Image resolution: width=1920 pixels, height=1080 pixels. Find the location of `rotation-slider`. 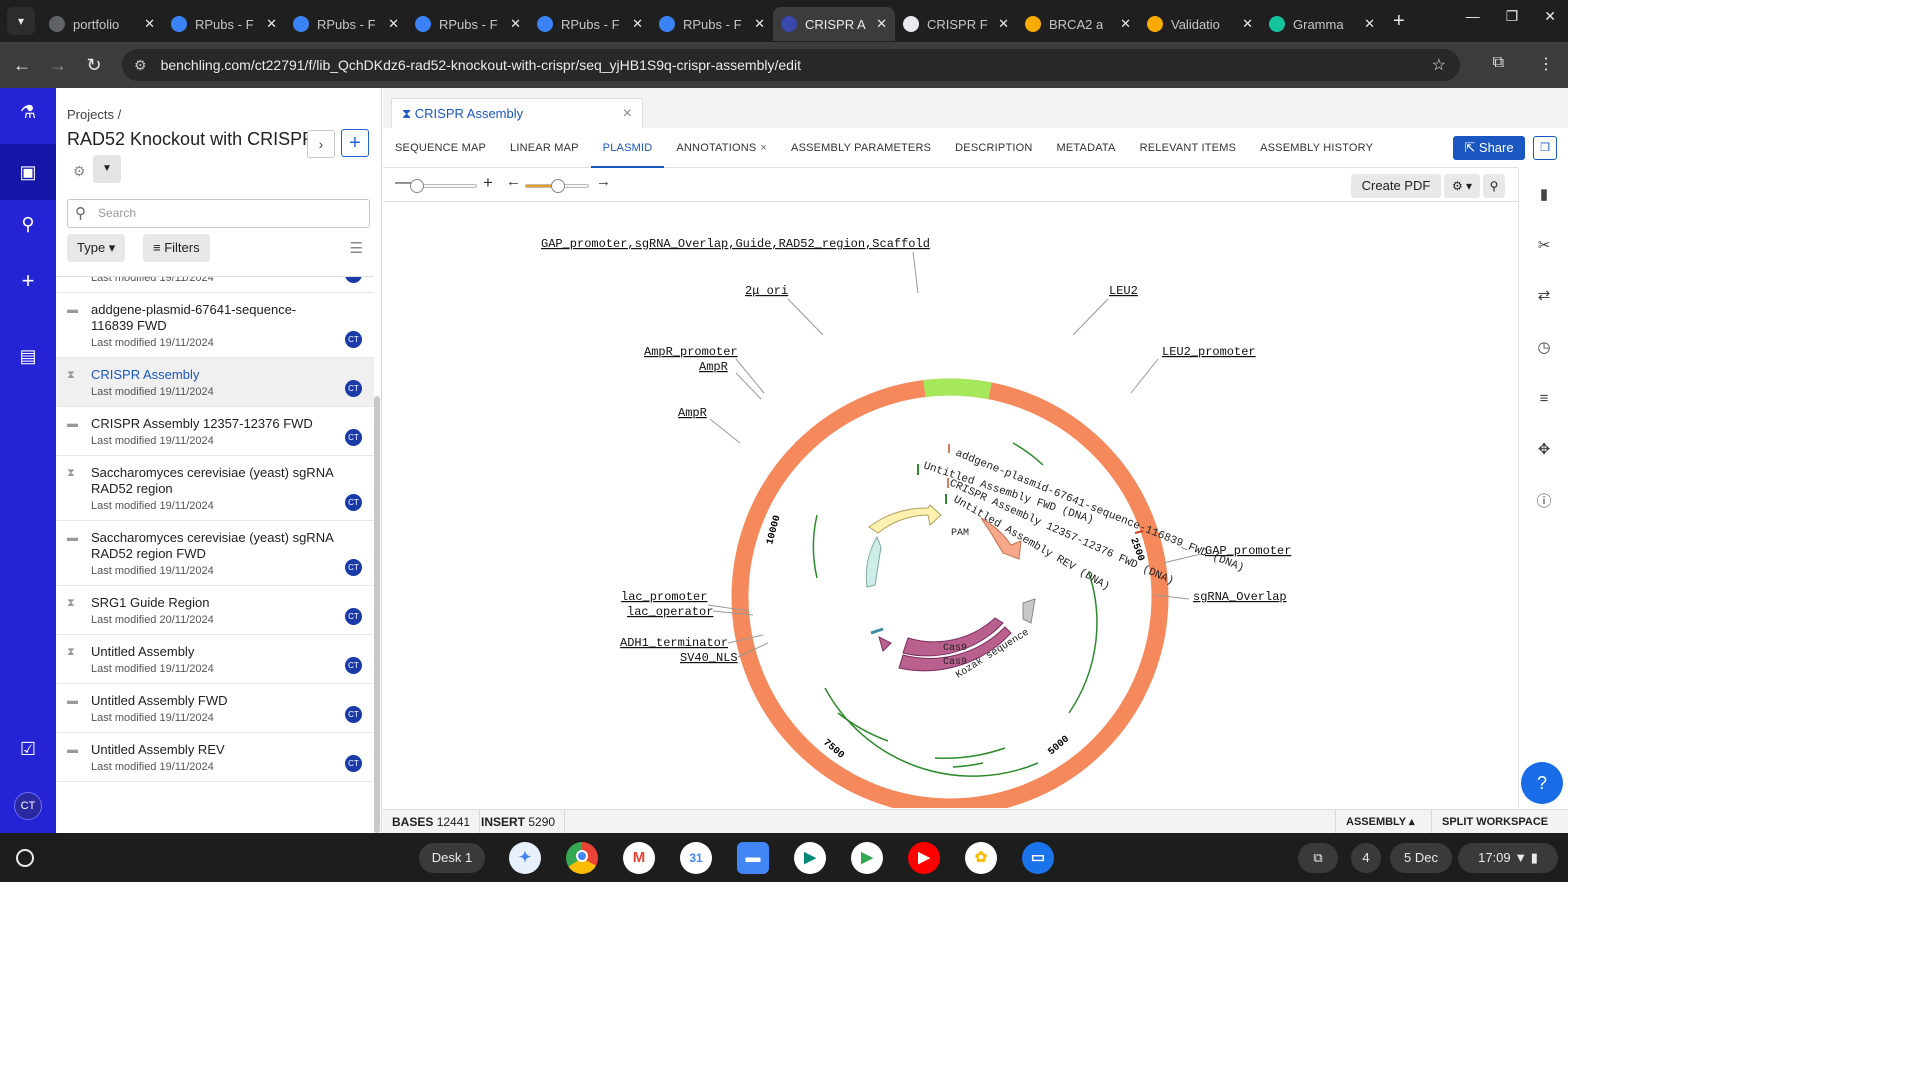

rotation-slider is located at coordinates (557, 186).